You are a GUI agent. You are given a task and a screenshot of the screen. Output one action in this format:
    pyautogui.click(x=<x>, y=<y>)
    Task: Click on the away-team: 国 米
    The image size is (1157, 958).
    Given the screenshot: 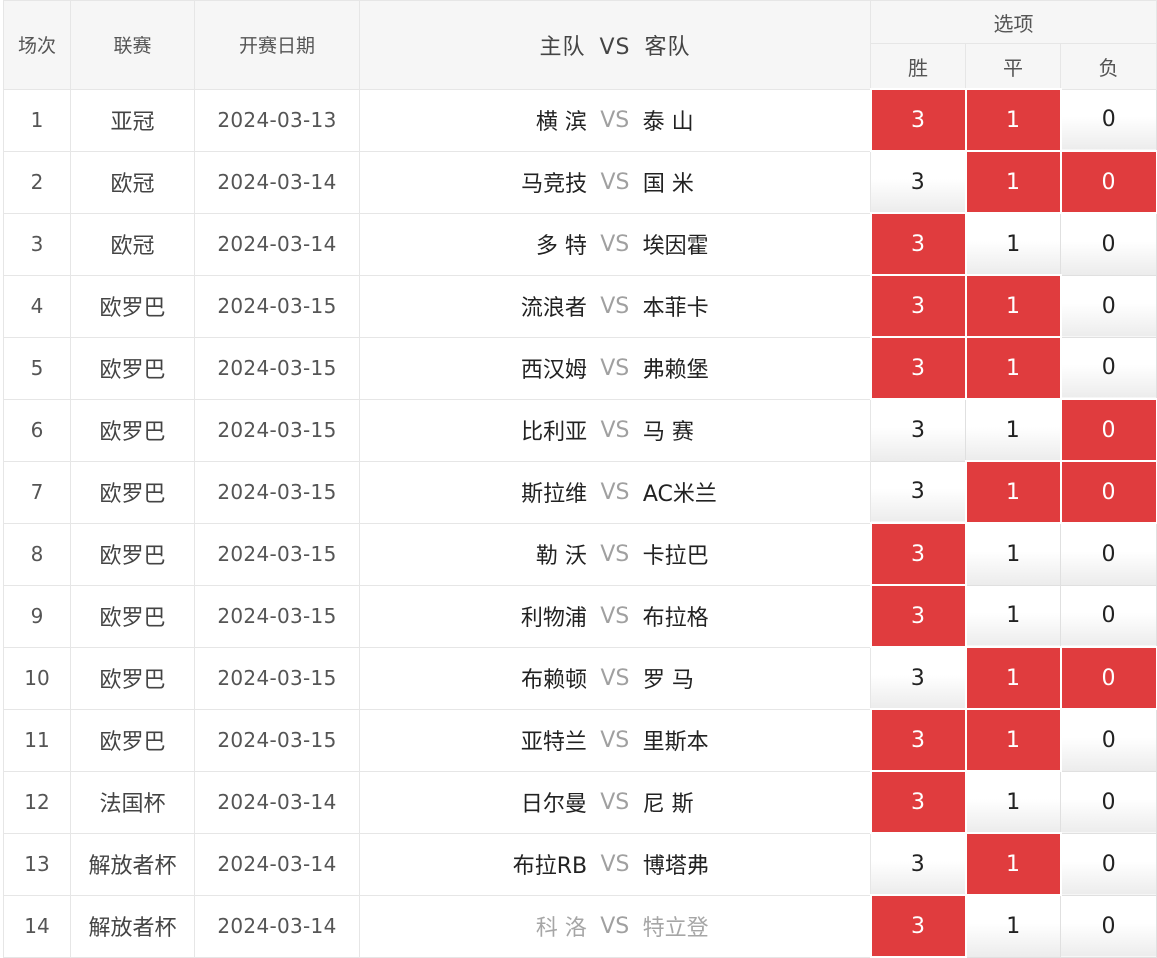 What is the action you would take?
    pyautogui.click(x=668, y=184)
    